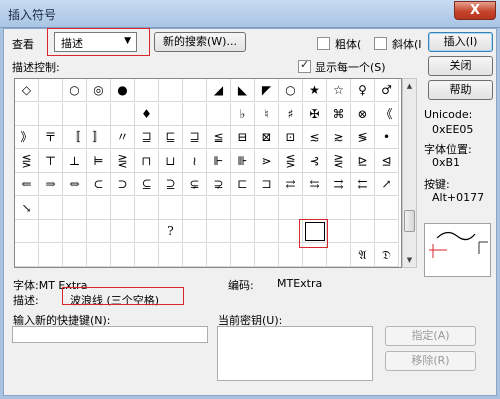 Image resolution: width=500 pixels, height=399 pixels. What do you see at coordinates (123, 90) in the screenshot?
I see `symbol-cell: ●` at bounding box center [123, 90].